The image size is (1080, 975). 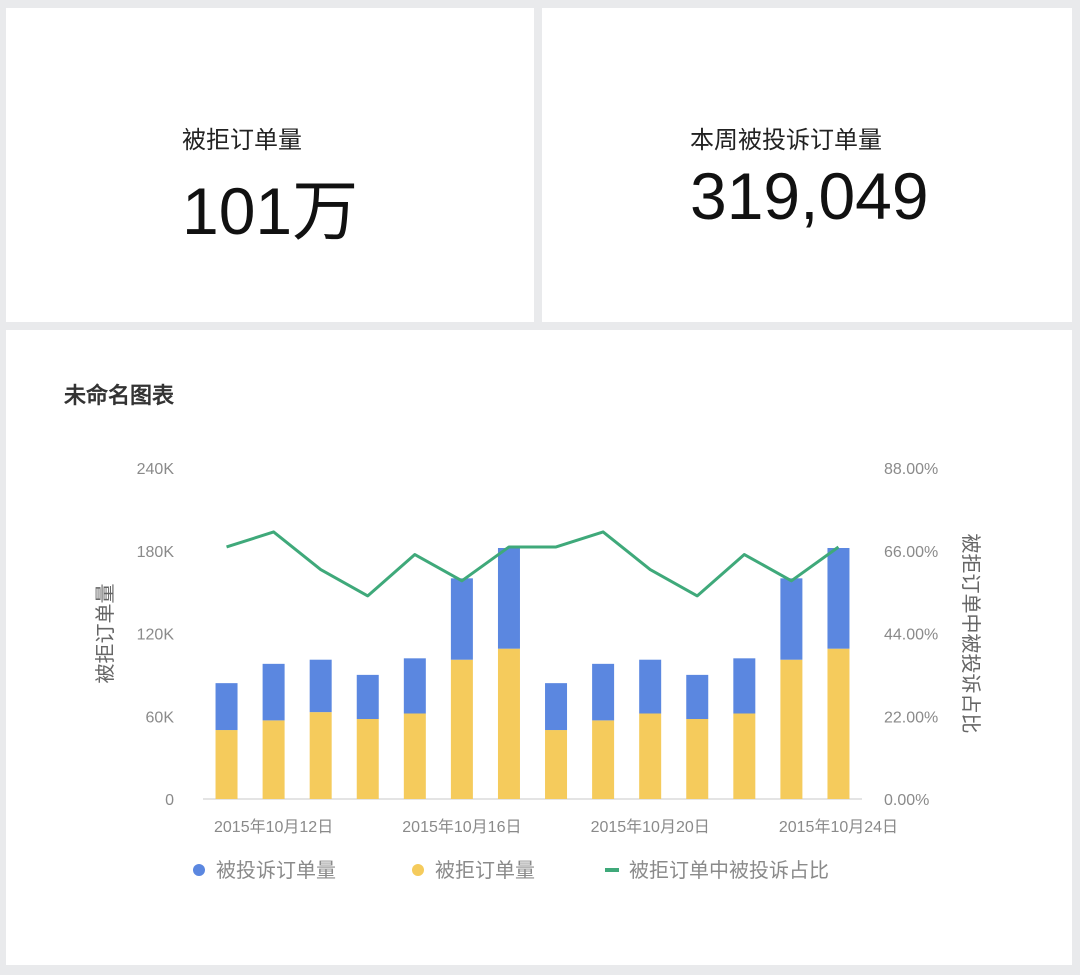 What do you see at coordinates (270, 211) in the screenshot?
I see `kpi-value: 101万` at bounding box center [270, 211].